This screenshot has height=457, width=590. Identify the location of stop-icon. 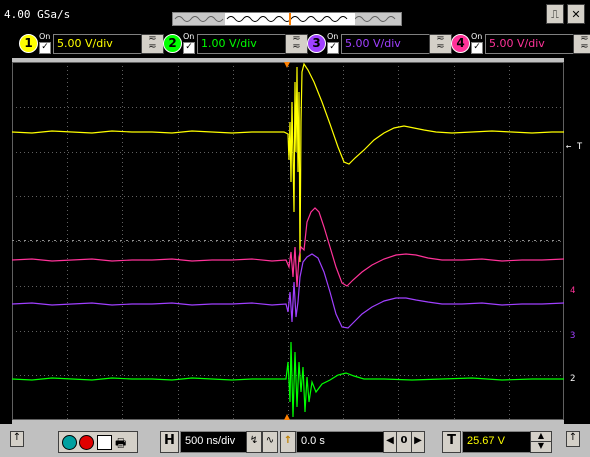
(86, 442).